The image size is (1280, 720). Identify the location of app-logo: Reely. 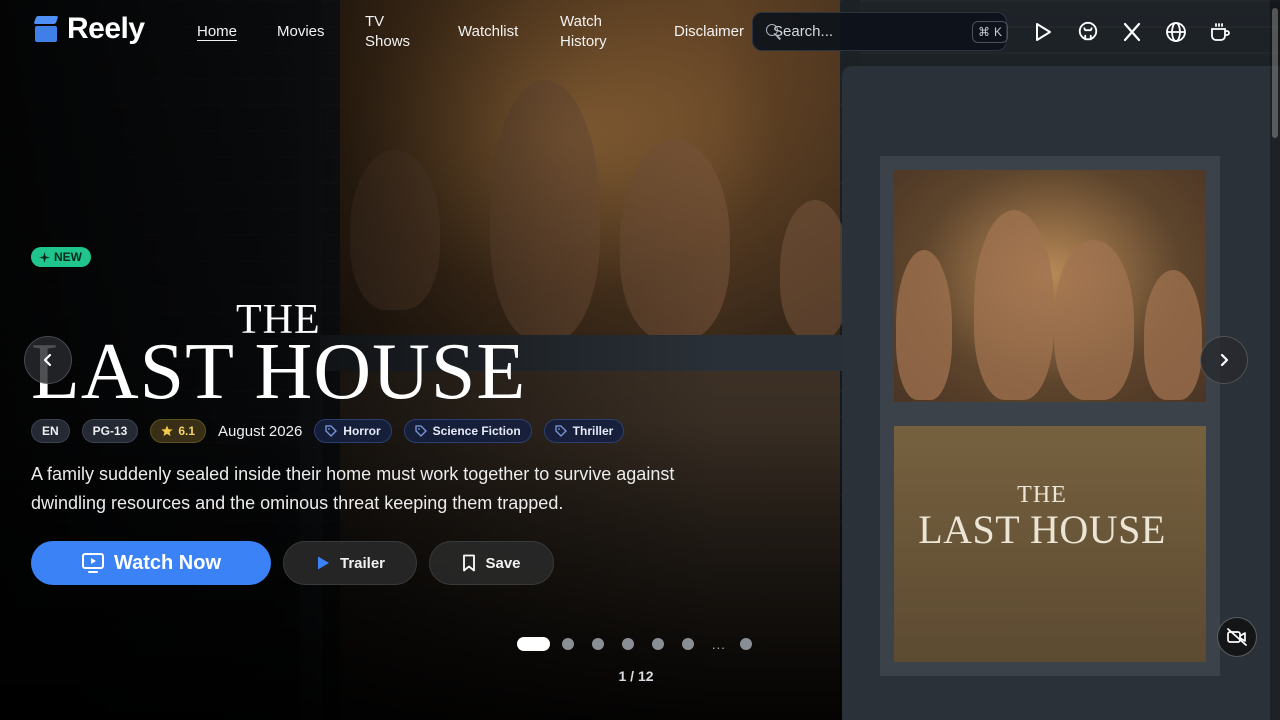
(89, 29).